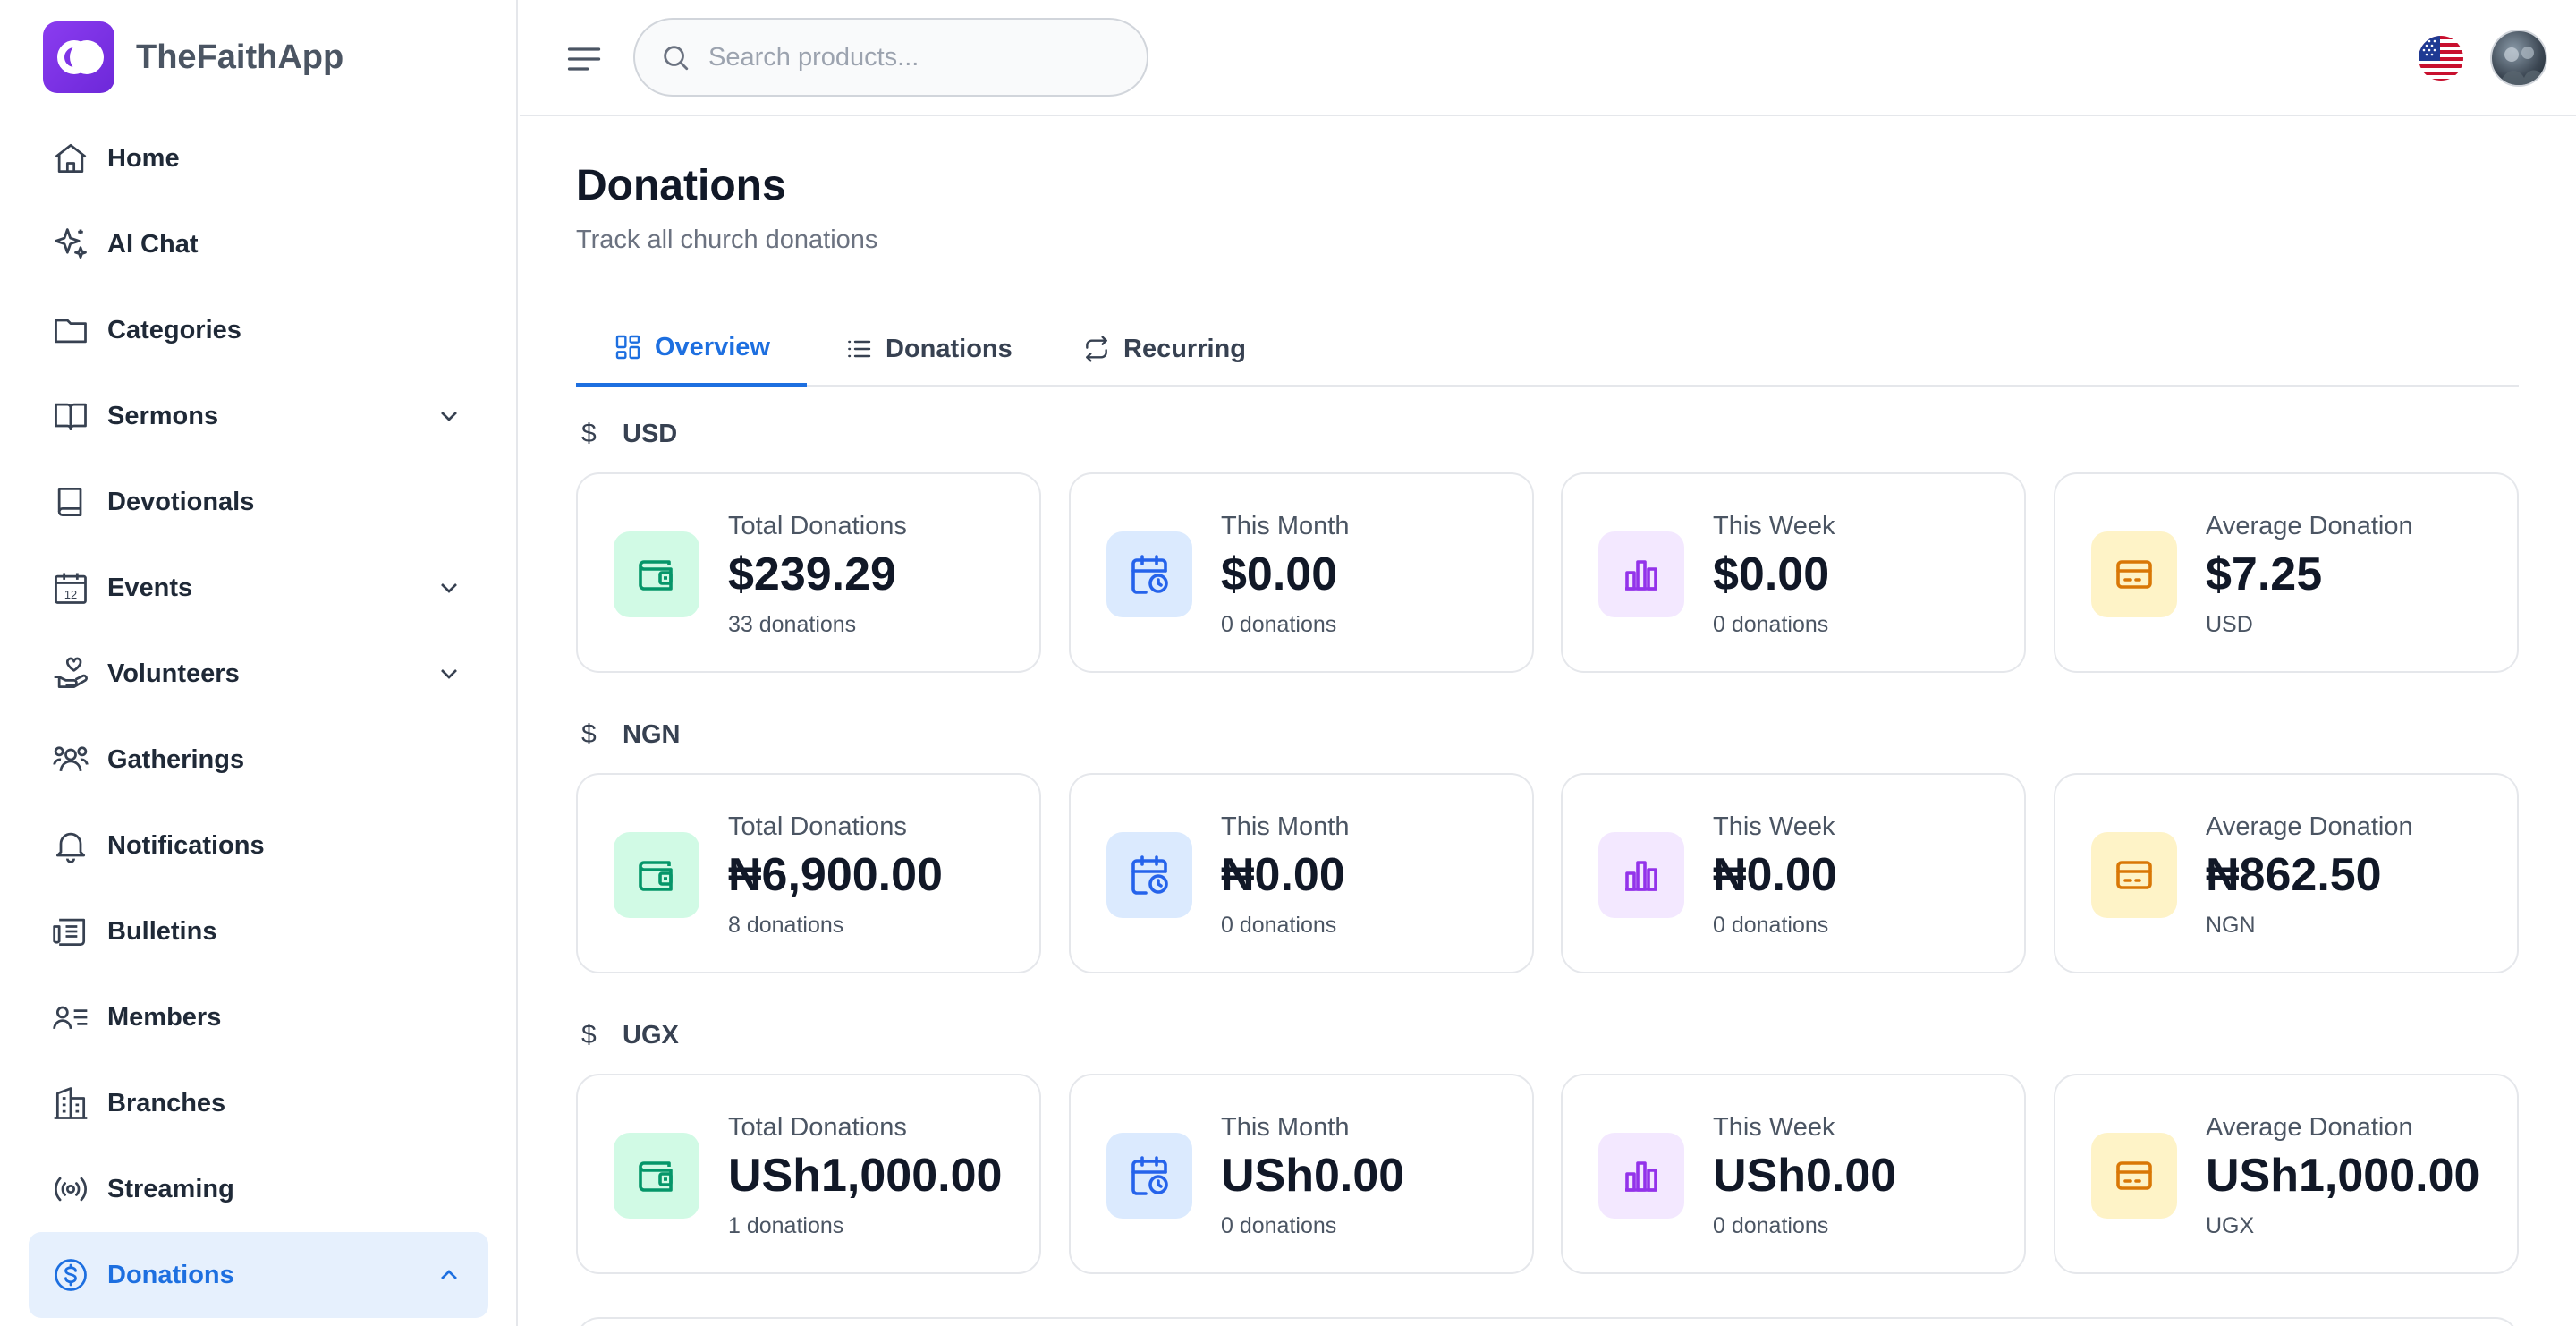 This screenshot has width=2576, height=1326. I want to click on sidebar-item-categories: Categories, so click(258, 330).